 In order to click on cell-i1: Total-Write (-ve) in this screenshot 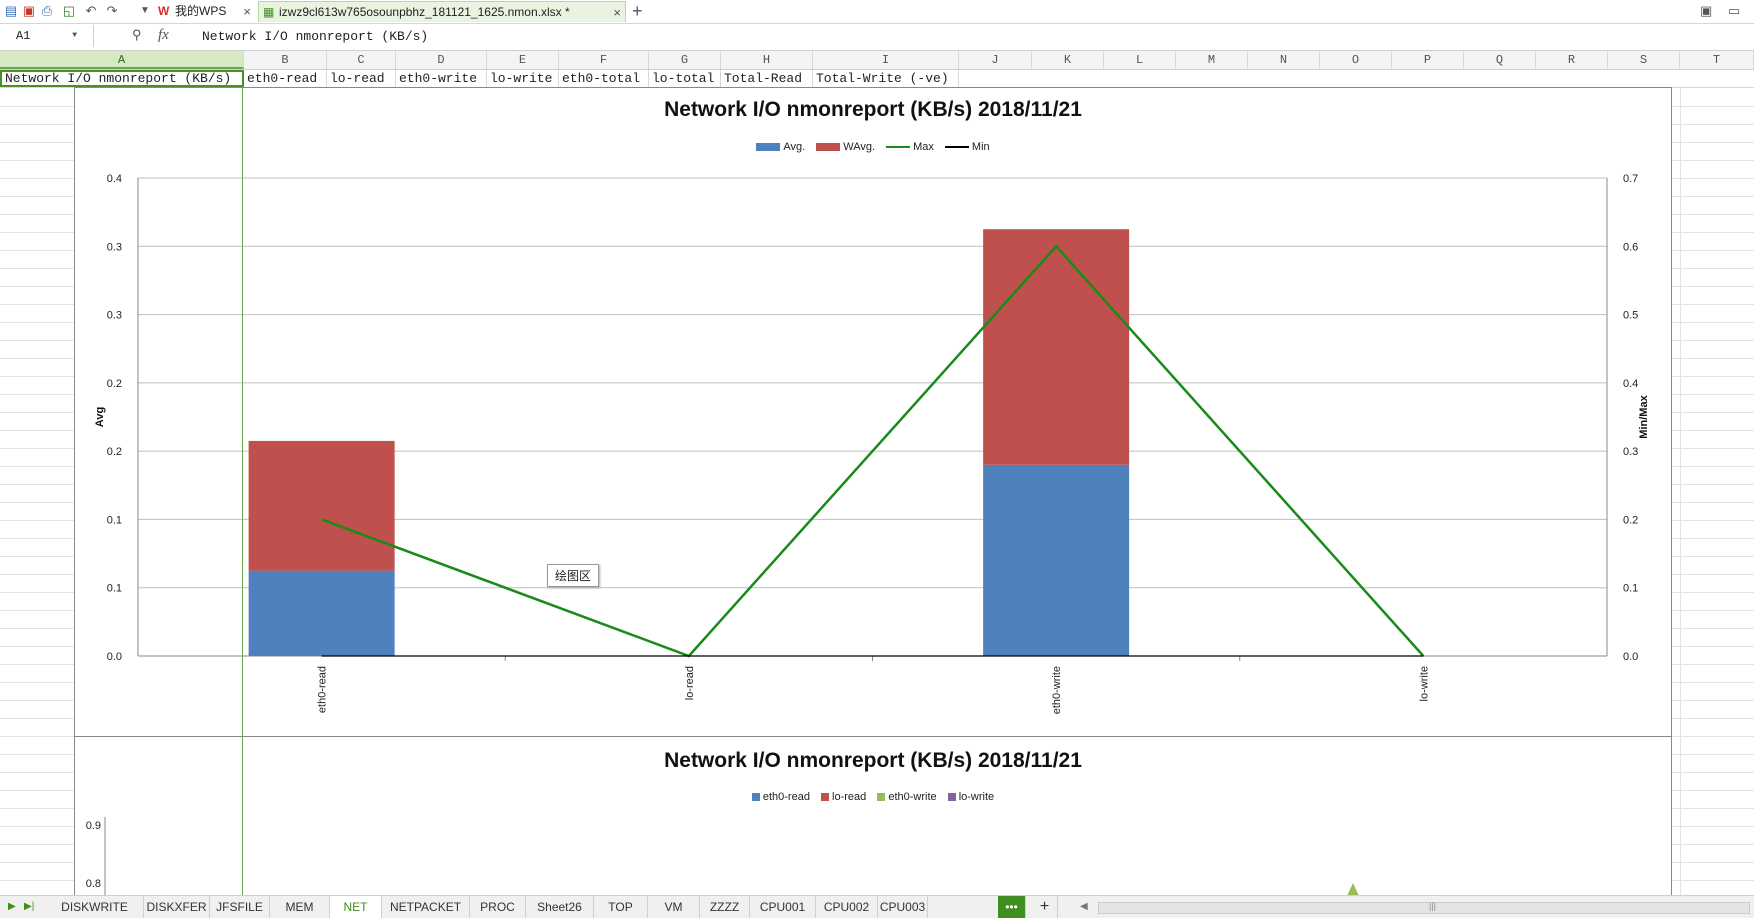, I will do `click(886, 78)`.